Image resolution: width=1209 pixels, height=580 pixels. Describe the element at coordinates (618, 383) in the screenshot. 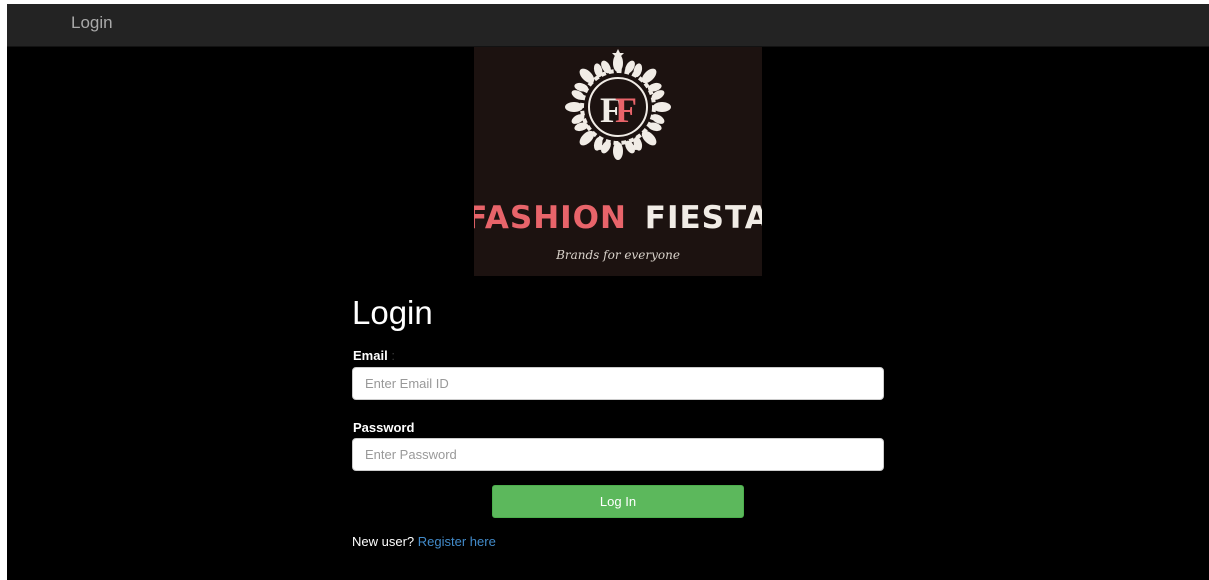

I see `email-input` at that location.